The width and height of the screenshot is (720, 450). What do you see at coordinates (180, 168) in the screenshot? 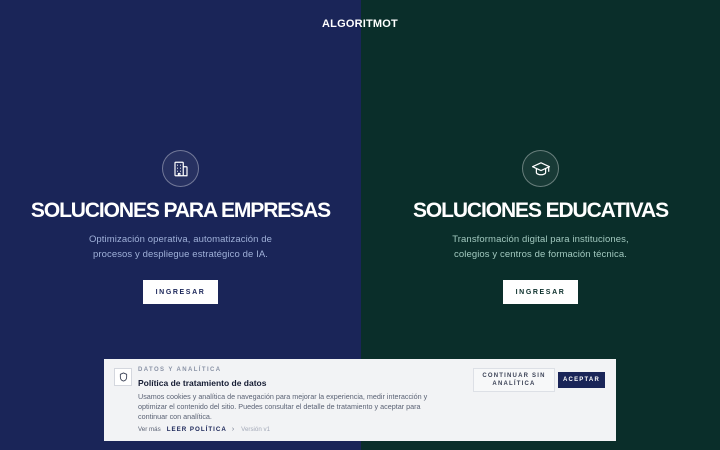
I see `building-icon` at bounding box center [180, 168].